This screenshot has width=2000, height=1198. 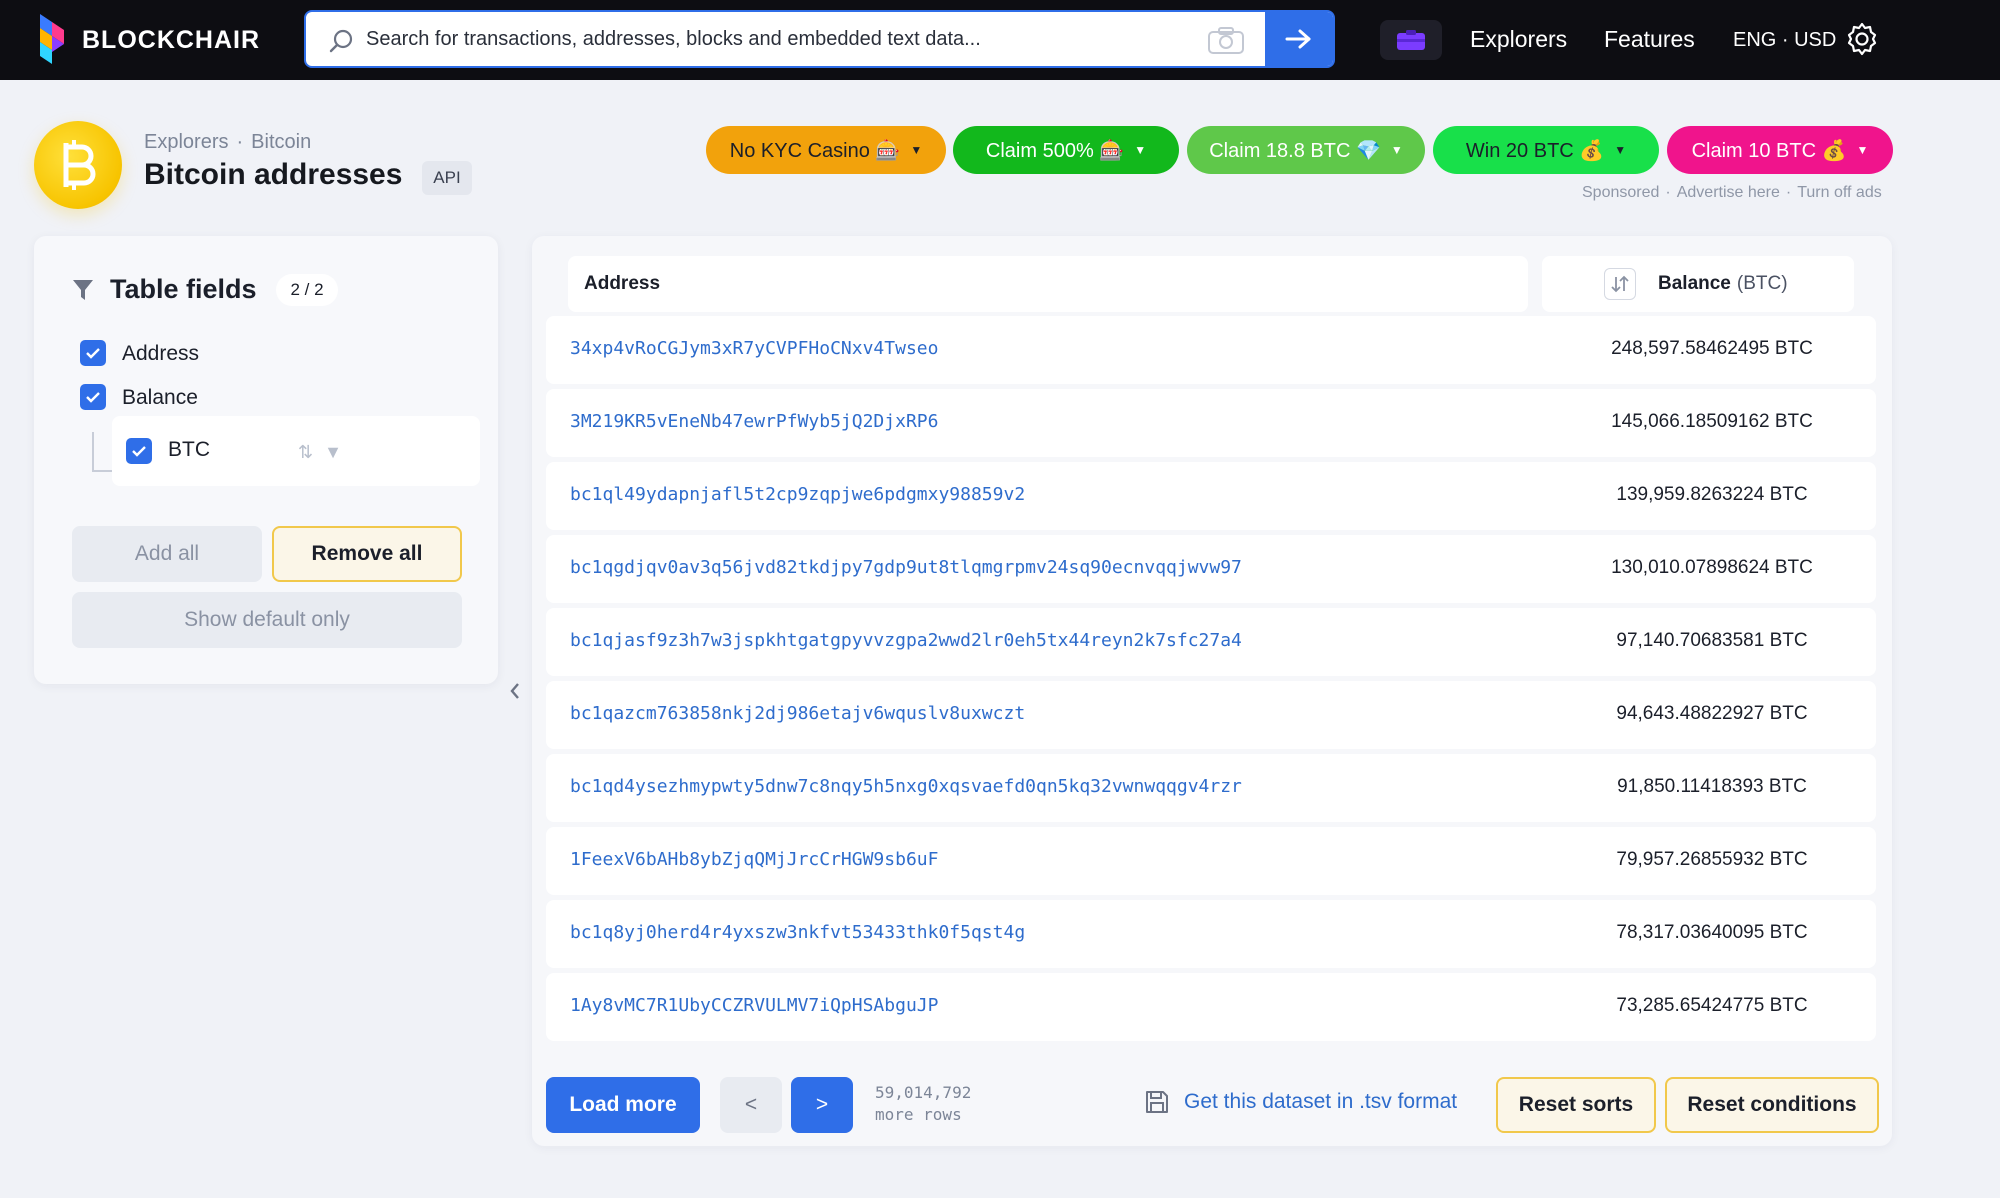 What do you see at coordinates (1320, 1102) in the screenshot?
I see `tsv-link-text: Get this dataset in .tsv format` at bounding box center [1320, 1102].